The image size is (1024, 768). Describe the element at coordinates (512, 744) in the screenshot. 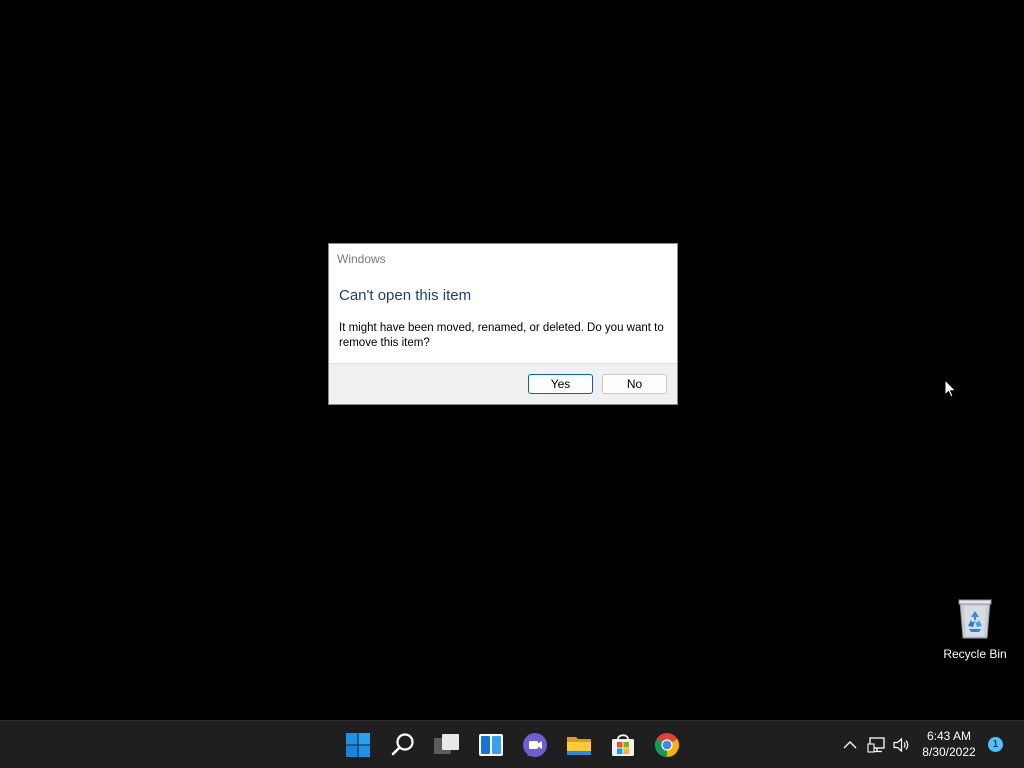

I see `taskbar: 6:43 AM 8/30/2022 1` at that location.